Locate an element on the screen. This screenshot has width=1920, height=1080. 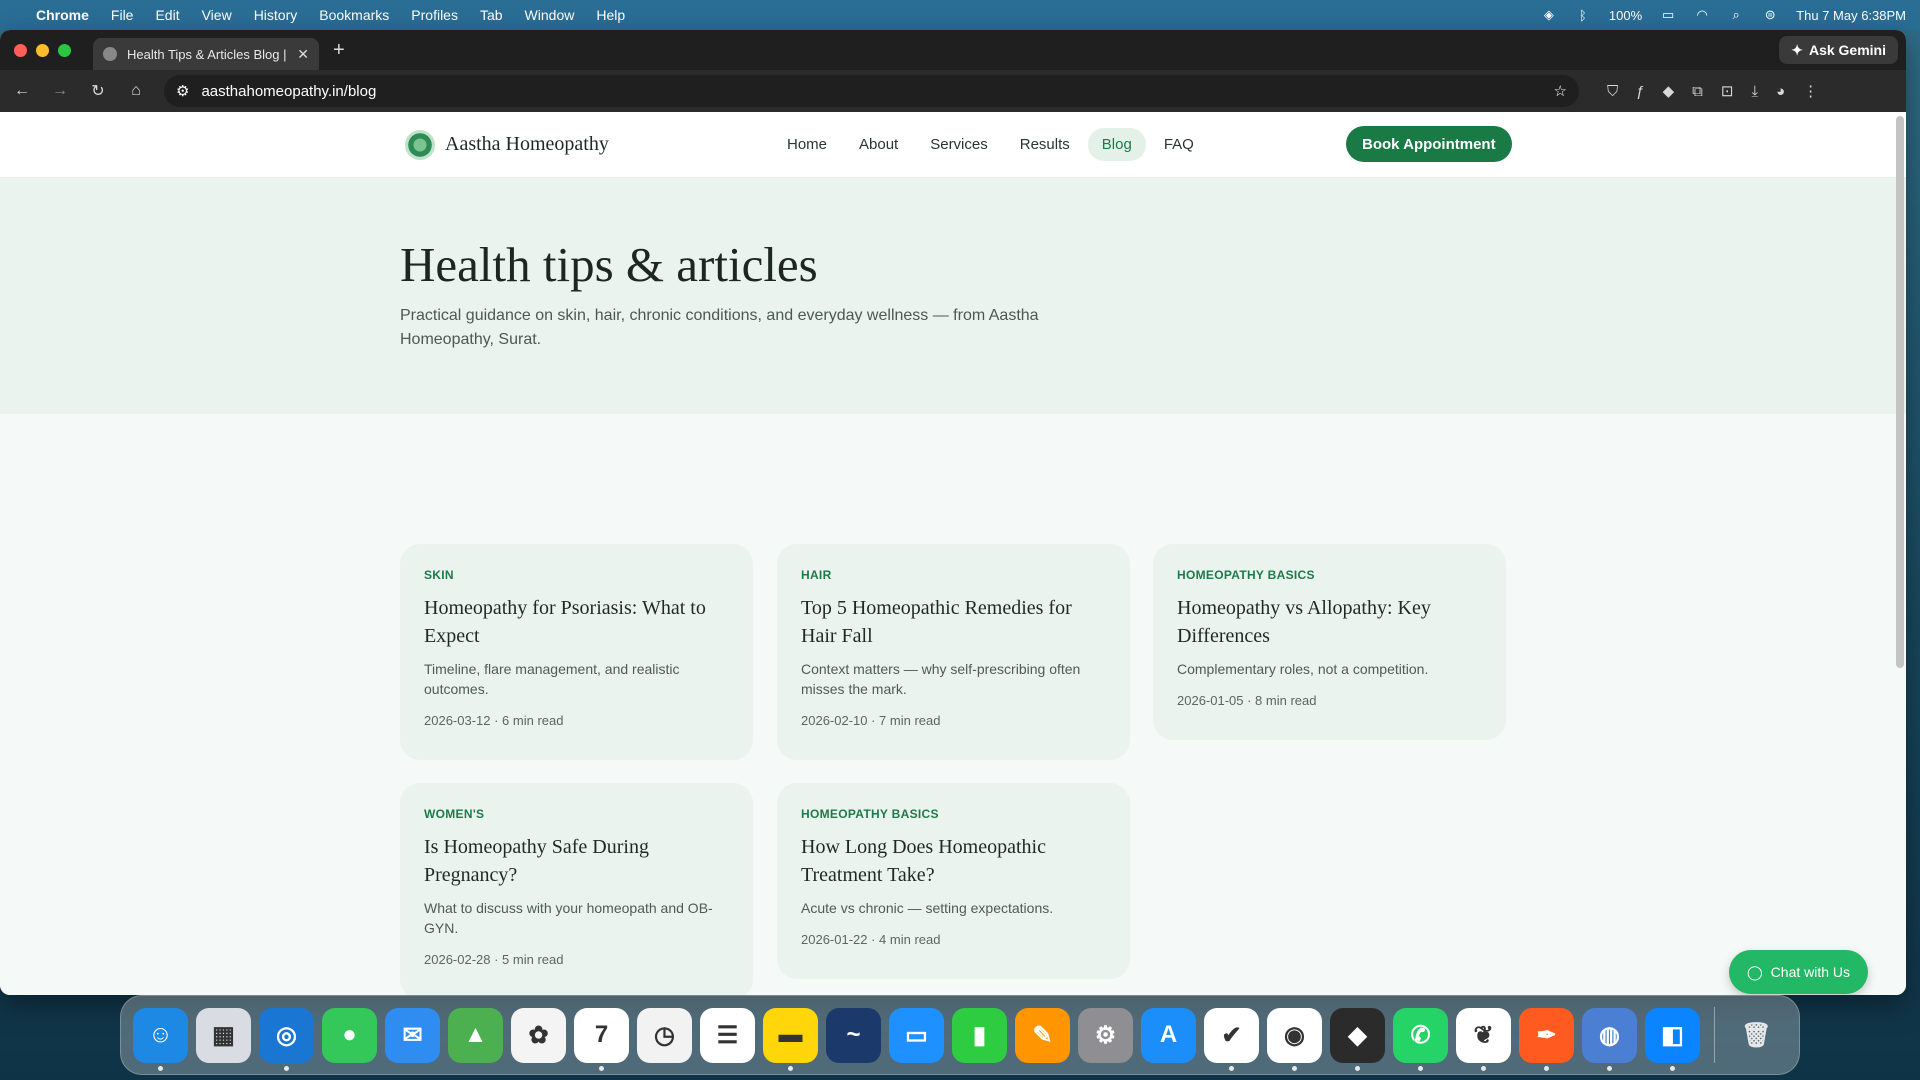
dock-cursor-icon: ◆ is located at coordinates (1357, 1039).